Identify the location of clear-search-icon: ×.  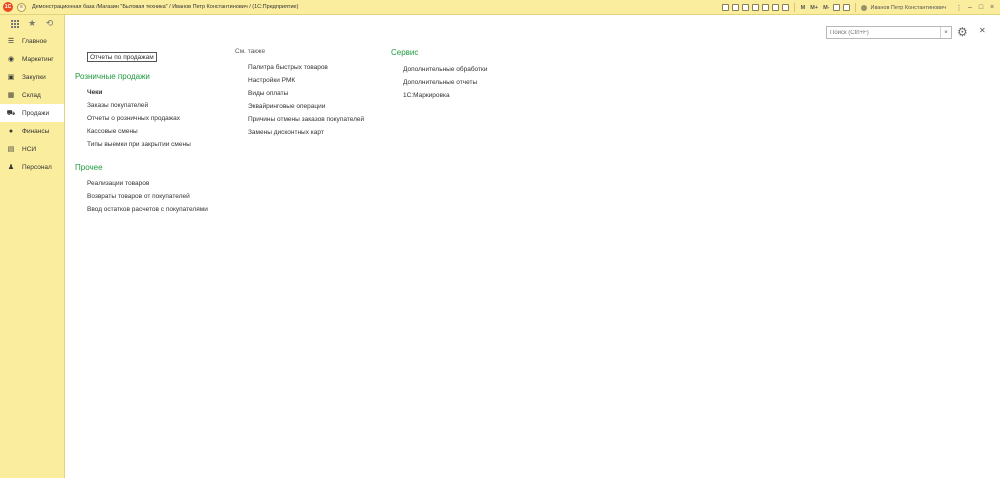
(945, 32).